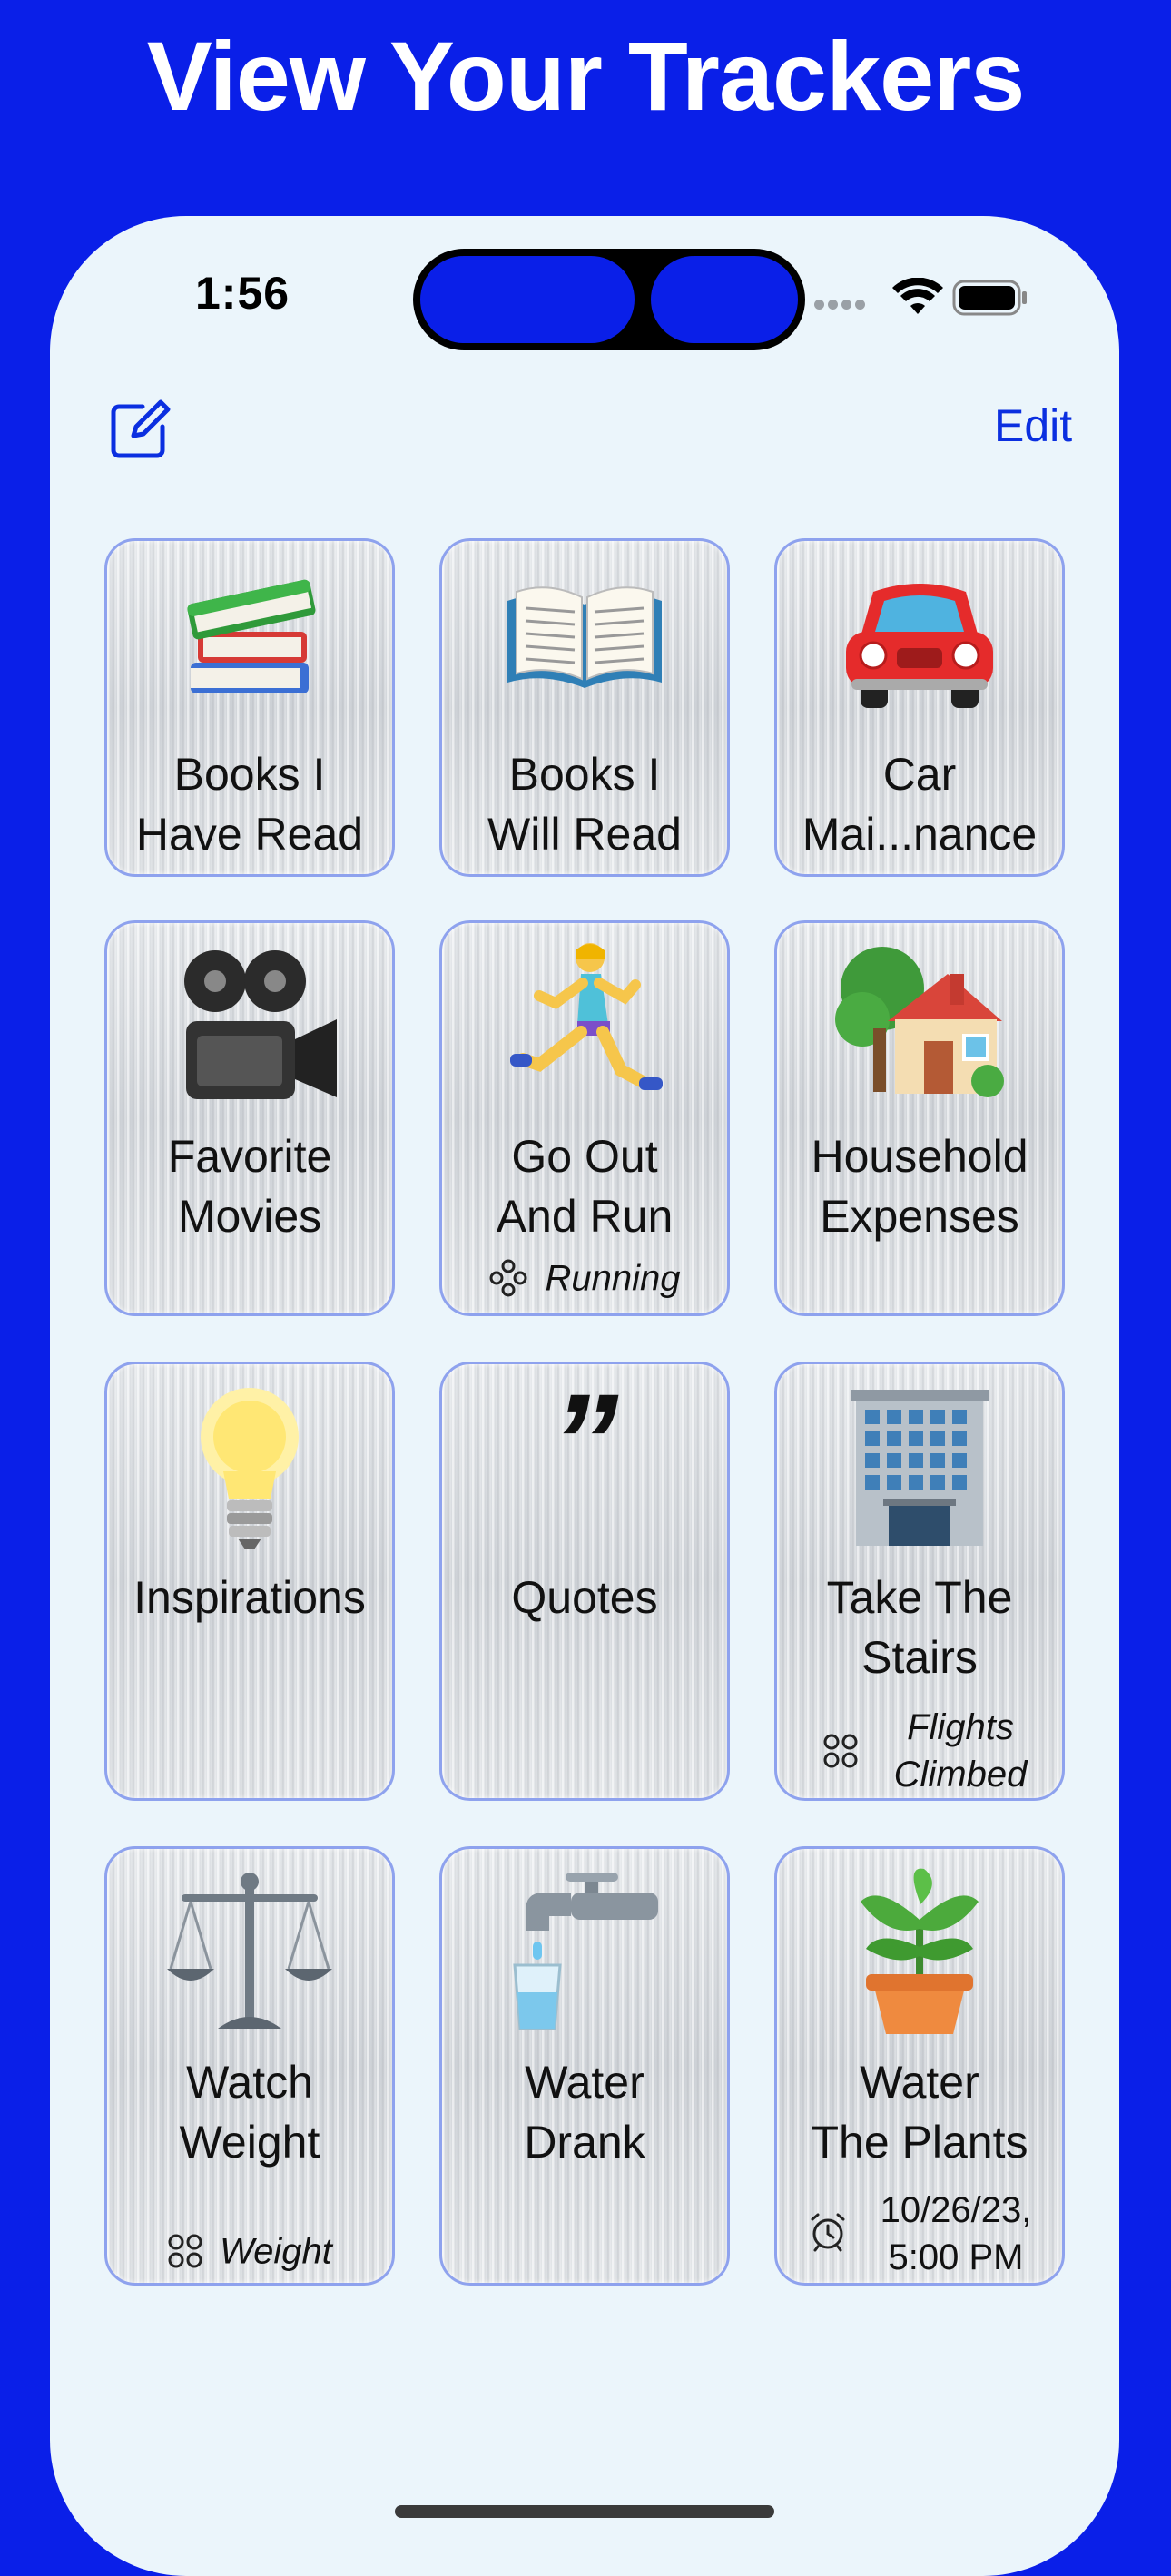  I want to click on tracker-title: Quotes, so click(585, 1597).